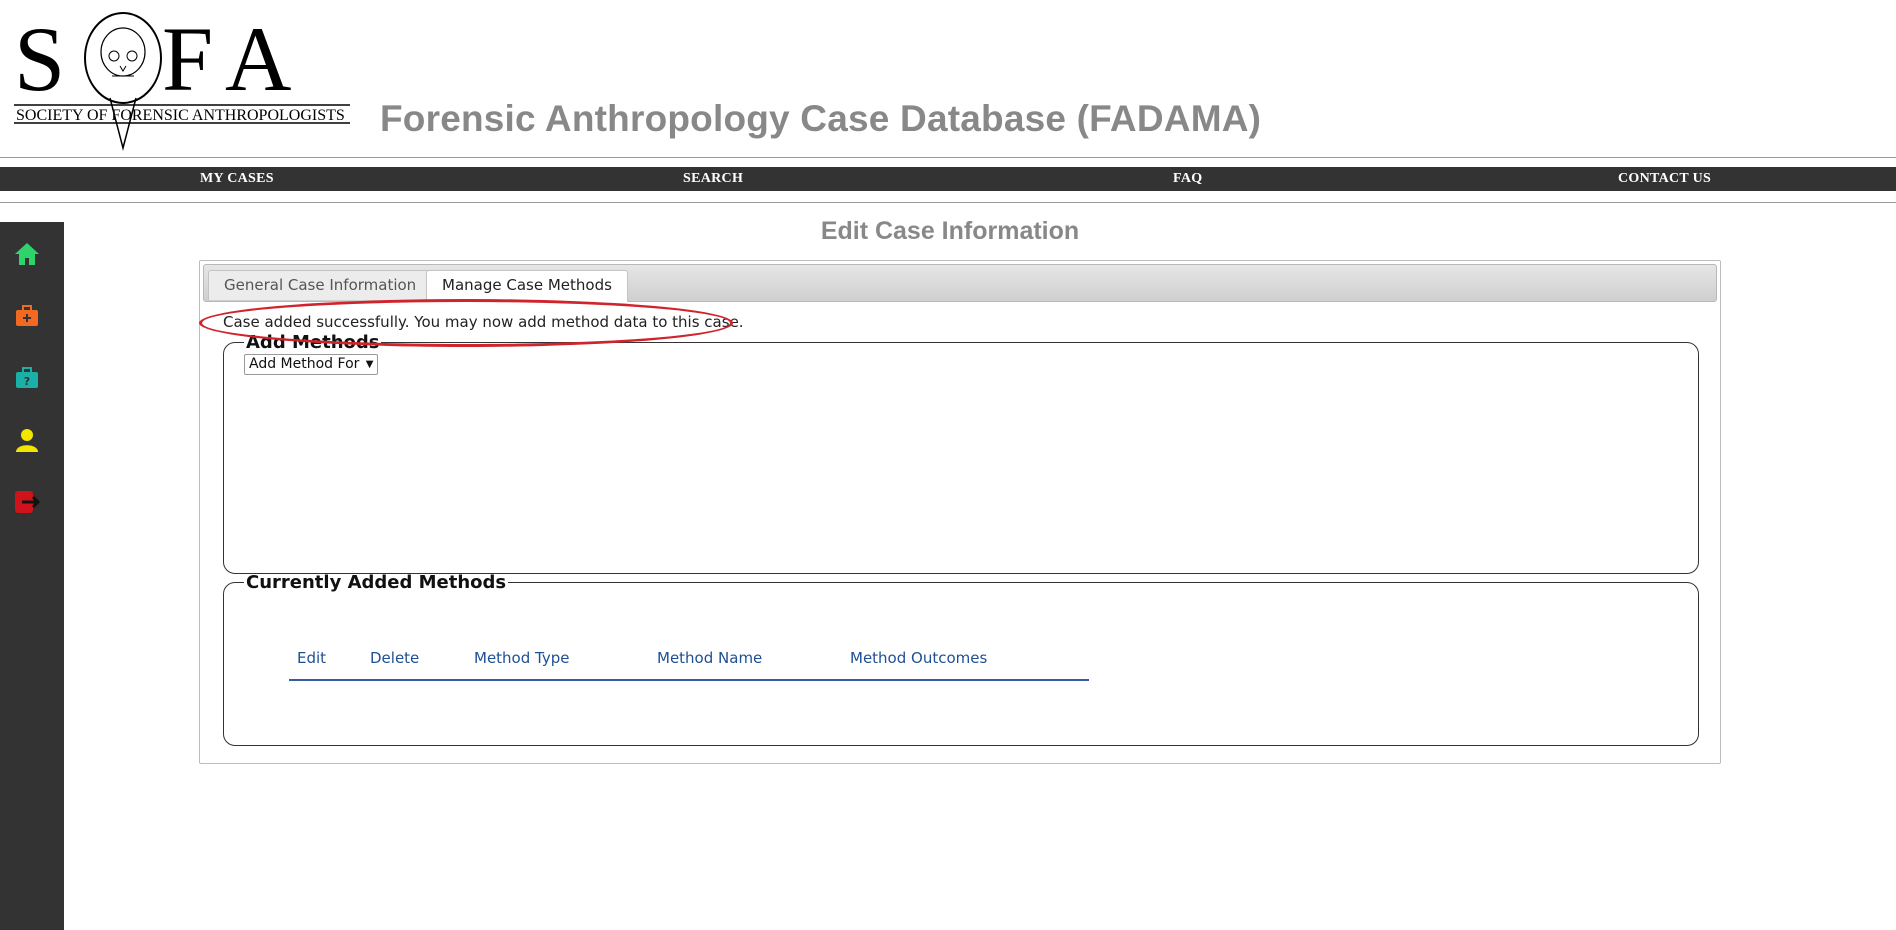 This screenshot has width=1896, height=930. Describe the element at coordinates (32, 576) in the screenshot. I see `sidebar: ?` at that location.